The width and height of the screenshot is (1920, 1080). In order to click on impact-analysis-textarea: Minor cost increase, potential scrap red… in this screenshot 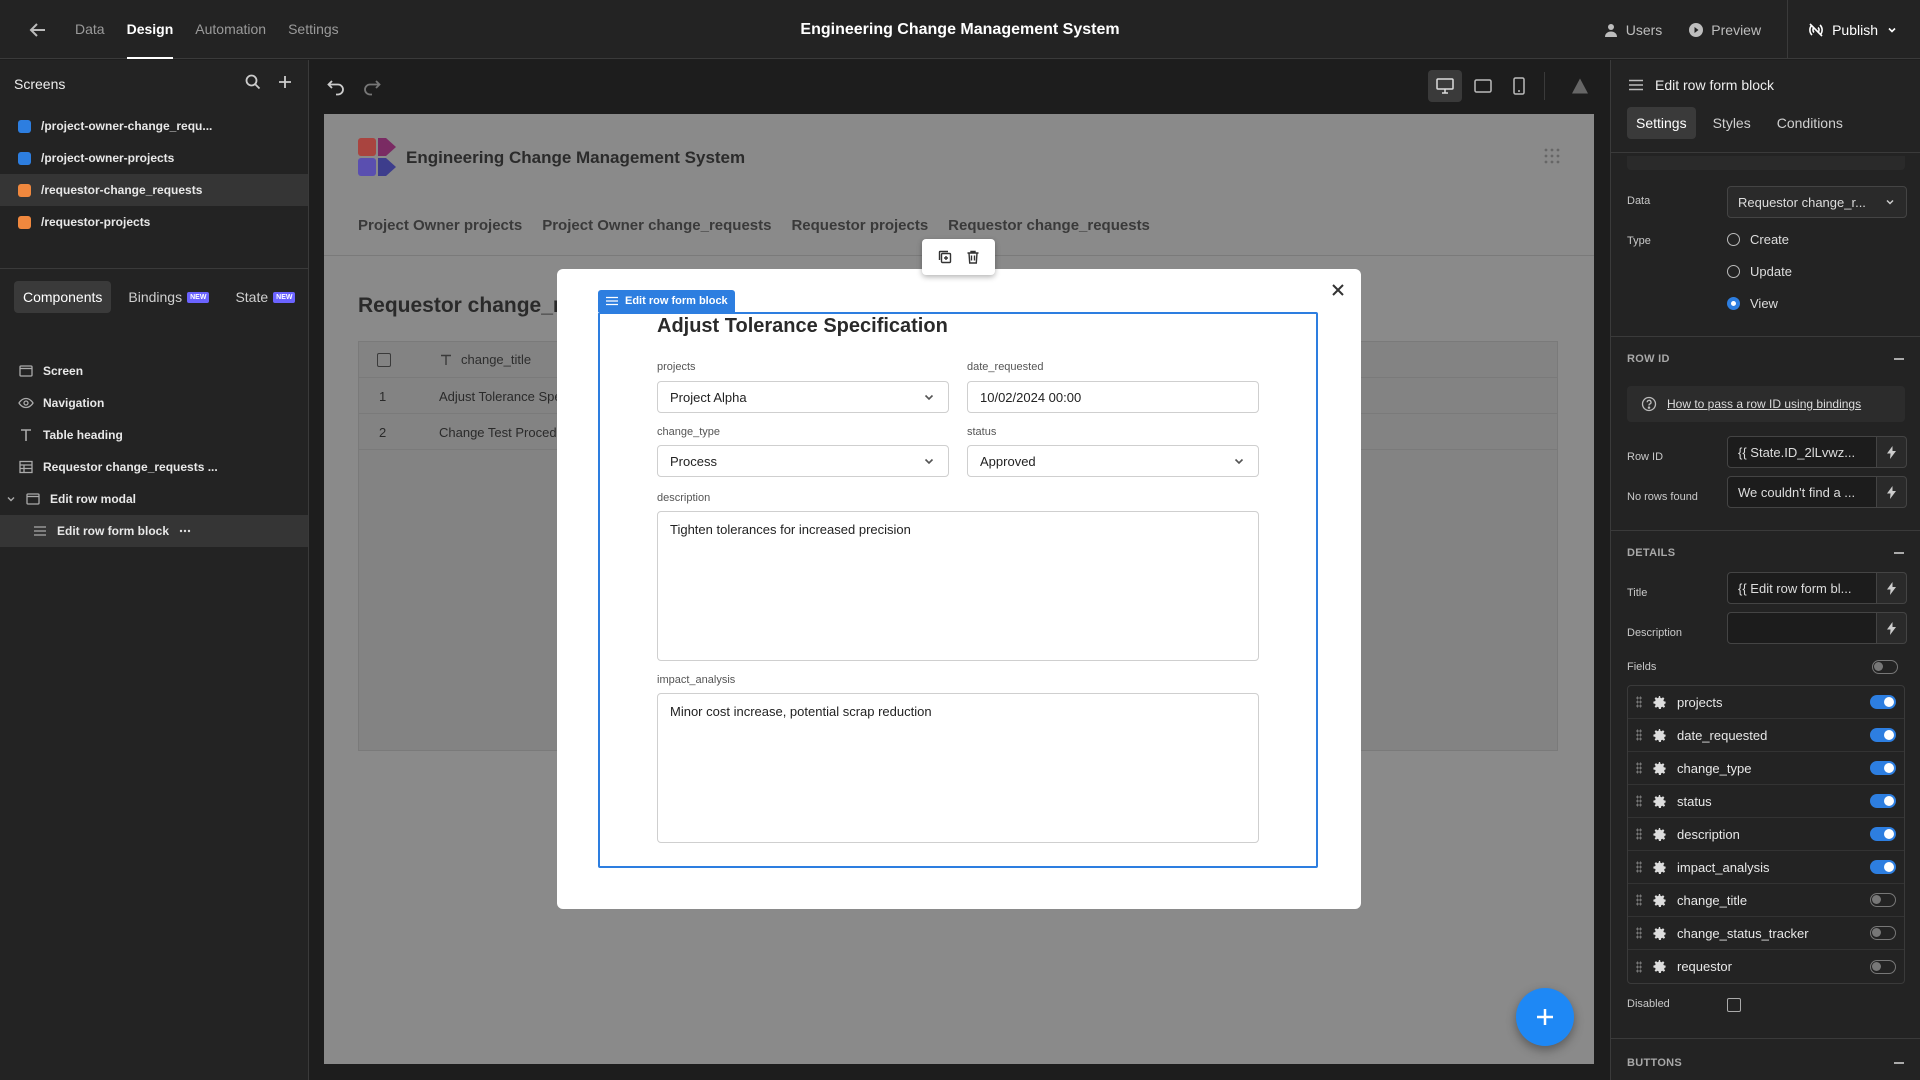, I will do `click(958, 768)`.